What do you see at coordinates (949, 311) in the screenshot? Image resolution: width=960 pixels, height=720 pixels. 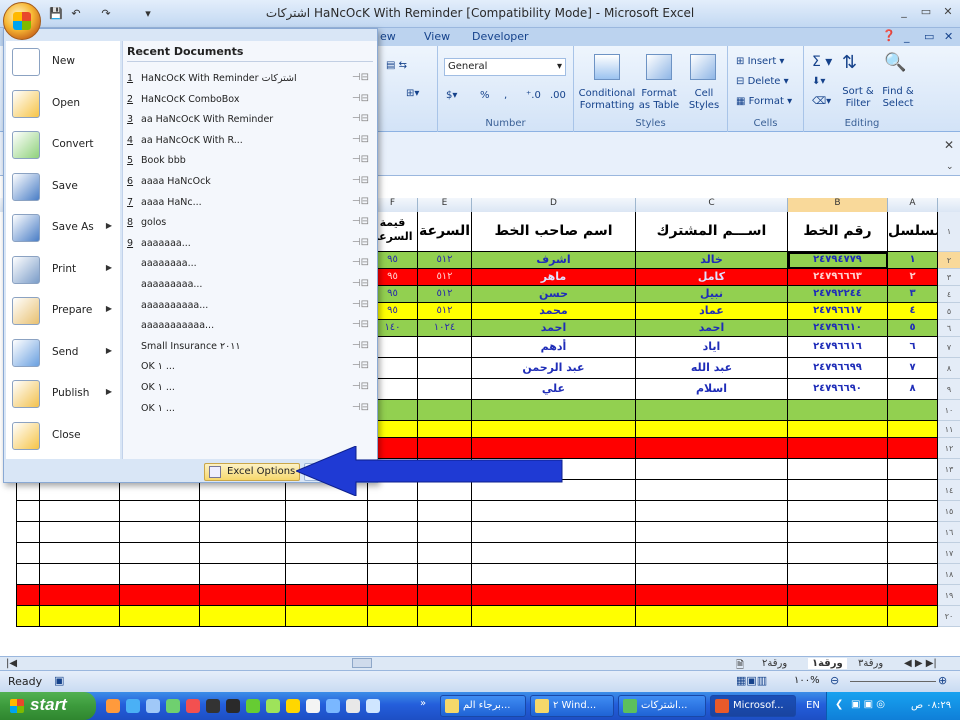 I see `row-header: ٥` at bounding box center [949, 311].